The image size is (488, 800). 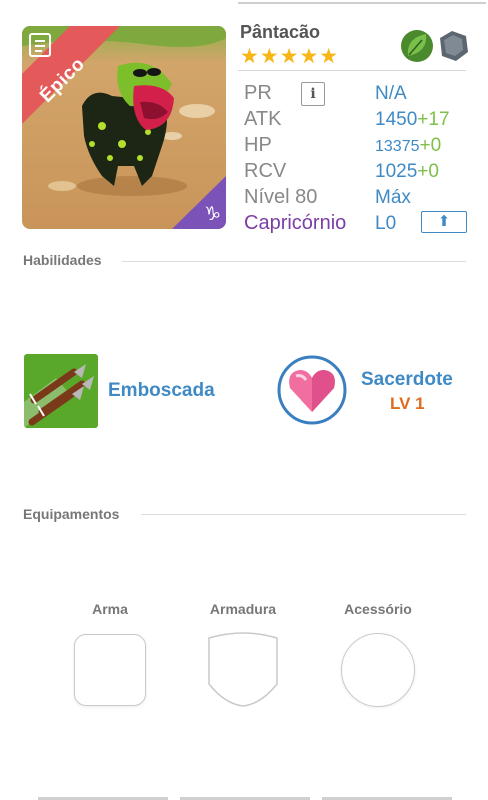 What do you see at coordinates (71, 514) in the screenshot?
I see `equipment-title: Equipamentos` at bounding box center [71, 514].